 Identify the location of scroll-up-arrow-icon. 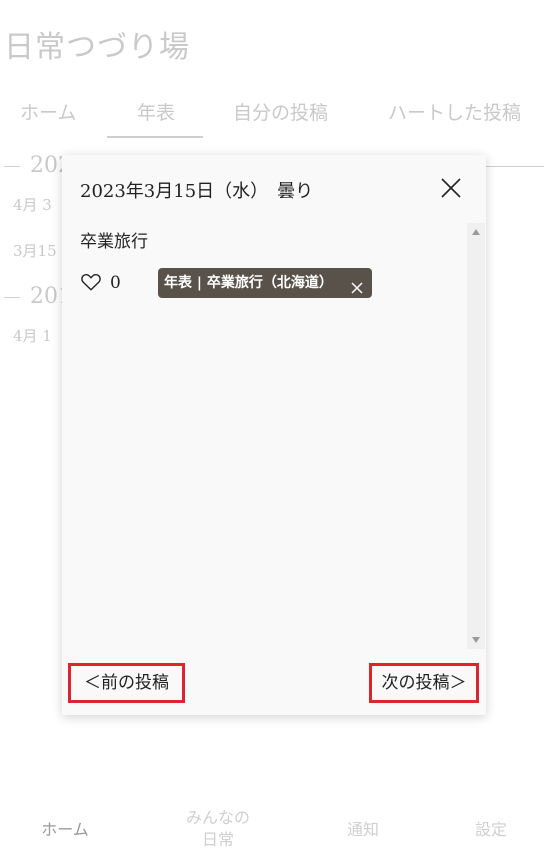
(476, 232).